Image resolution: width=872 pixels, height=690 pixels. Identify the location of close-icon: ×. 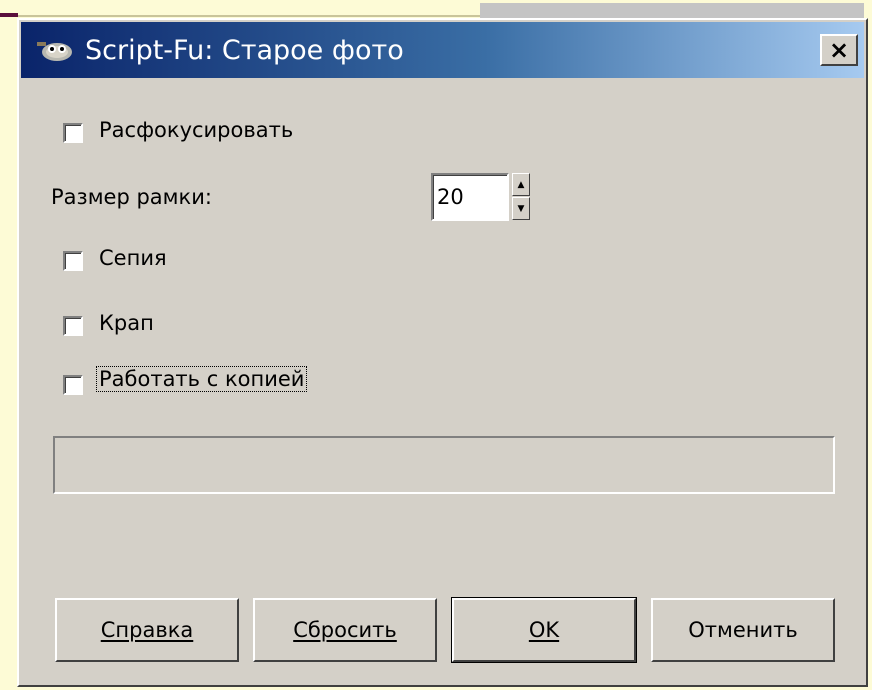
(839, 50).